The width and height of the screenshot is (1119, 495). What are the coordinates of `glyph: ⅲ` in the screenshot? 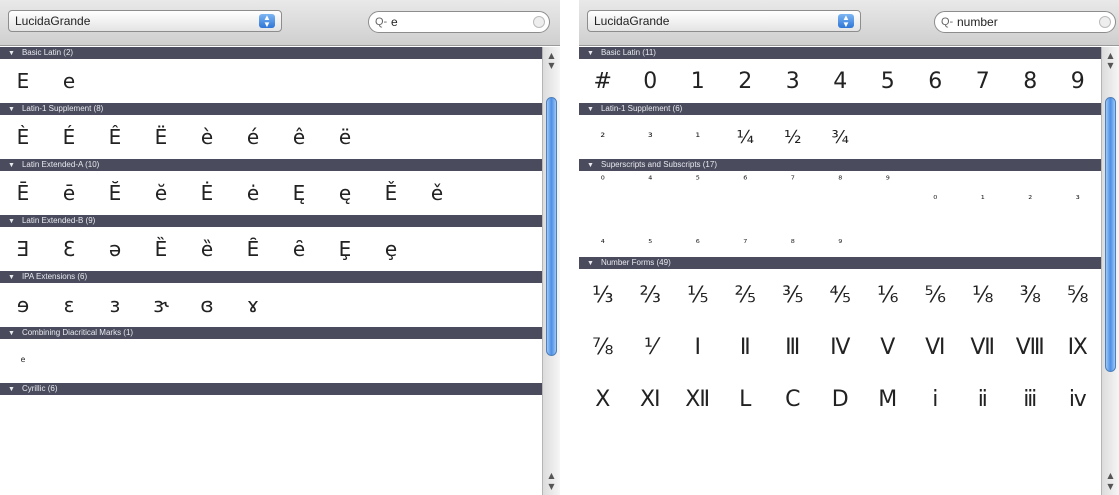 It's located at (1031, 399).